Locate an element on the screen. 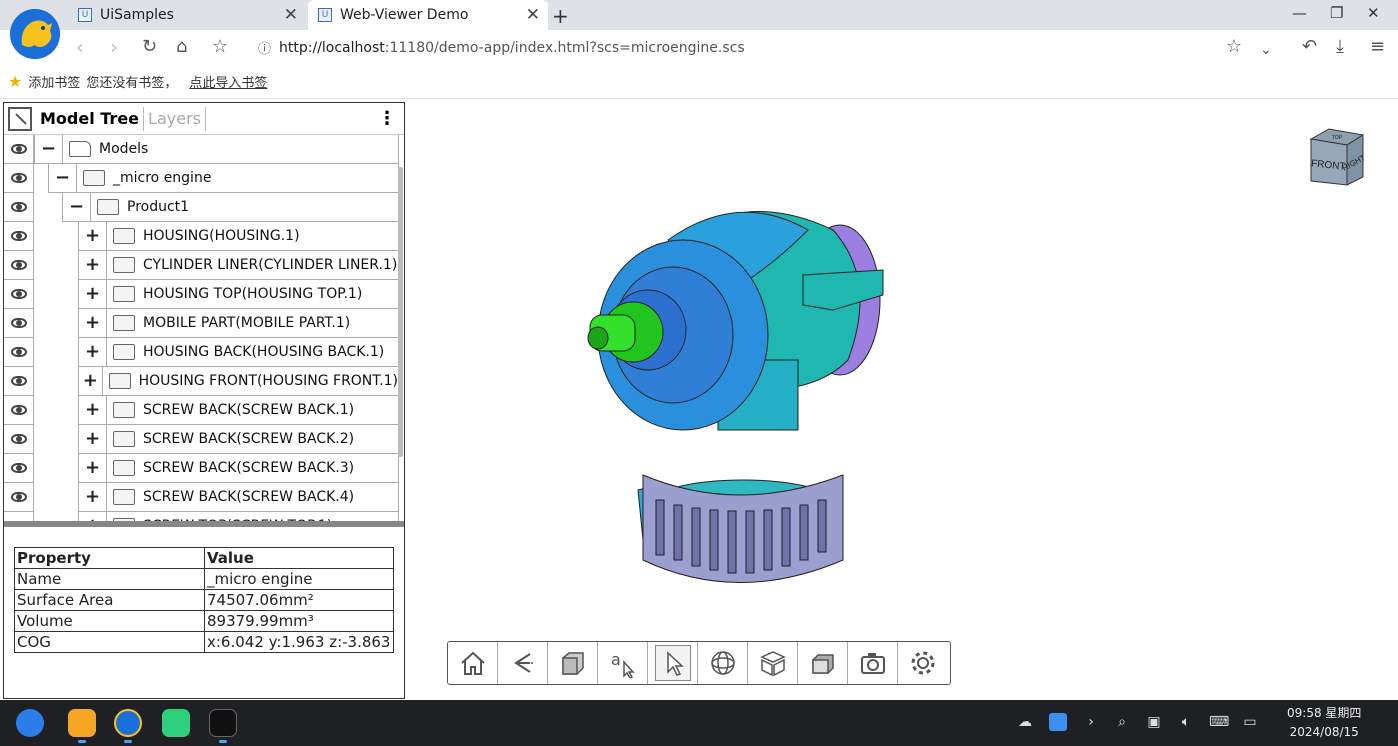 The image size is (1398, 746). notification-icon: ▭ is located at coordinates (1250, 722).